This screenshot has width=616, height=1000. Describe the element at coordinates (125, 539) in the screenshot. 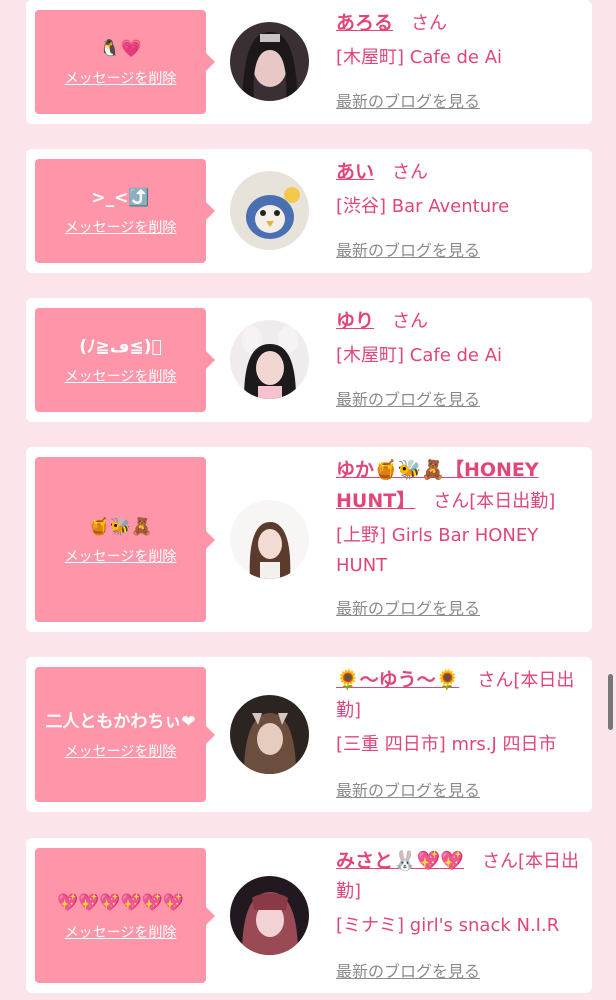

I see `message-bubble: 🍯🐝🧸 メッセージを削除` at that location.